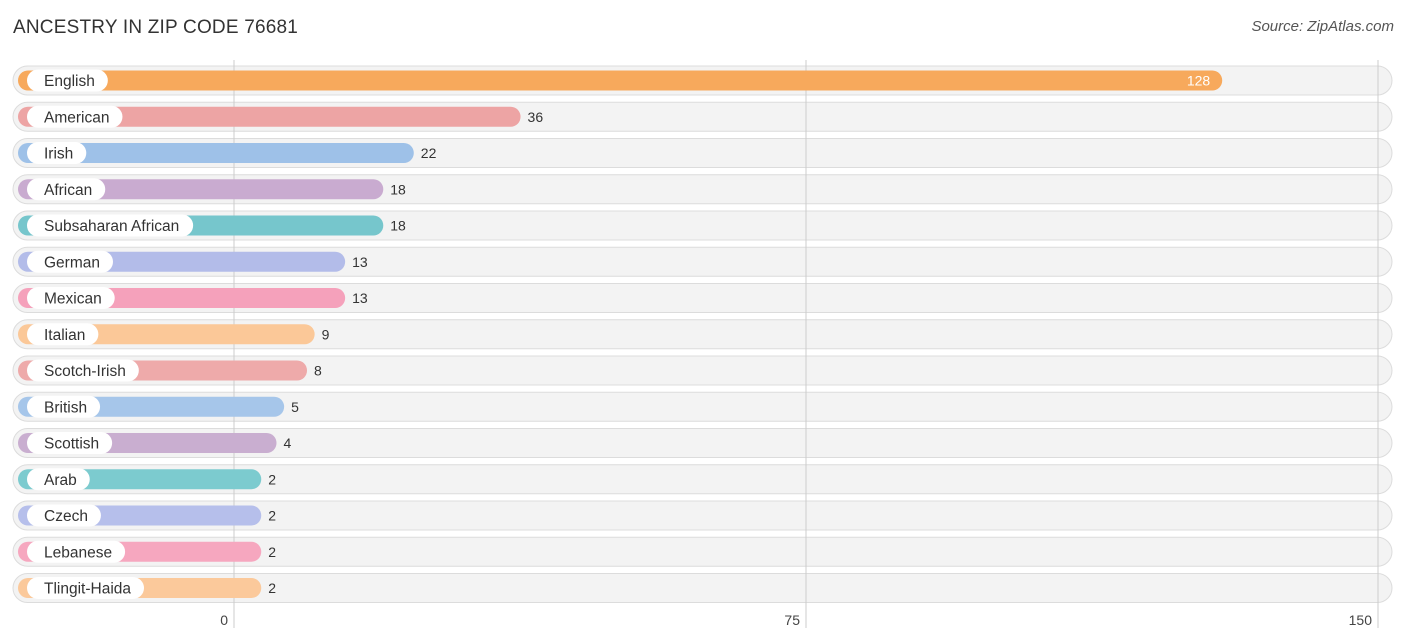 The height and width of the screenshot is (644, 1406). I want to click on category-label: British, so click(65, 407).